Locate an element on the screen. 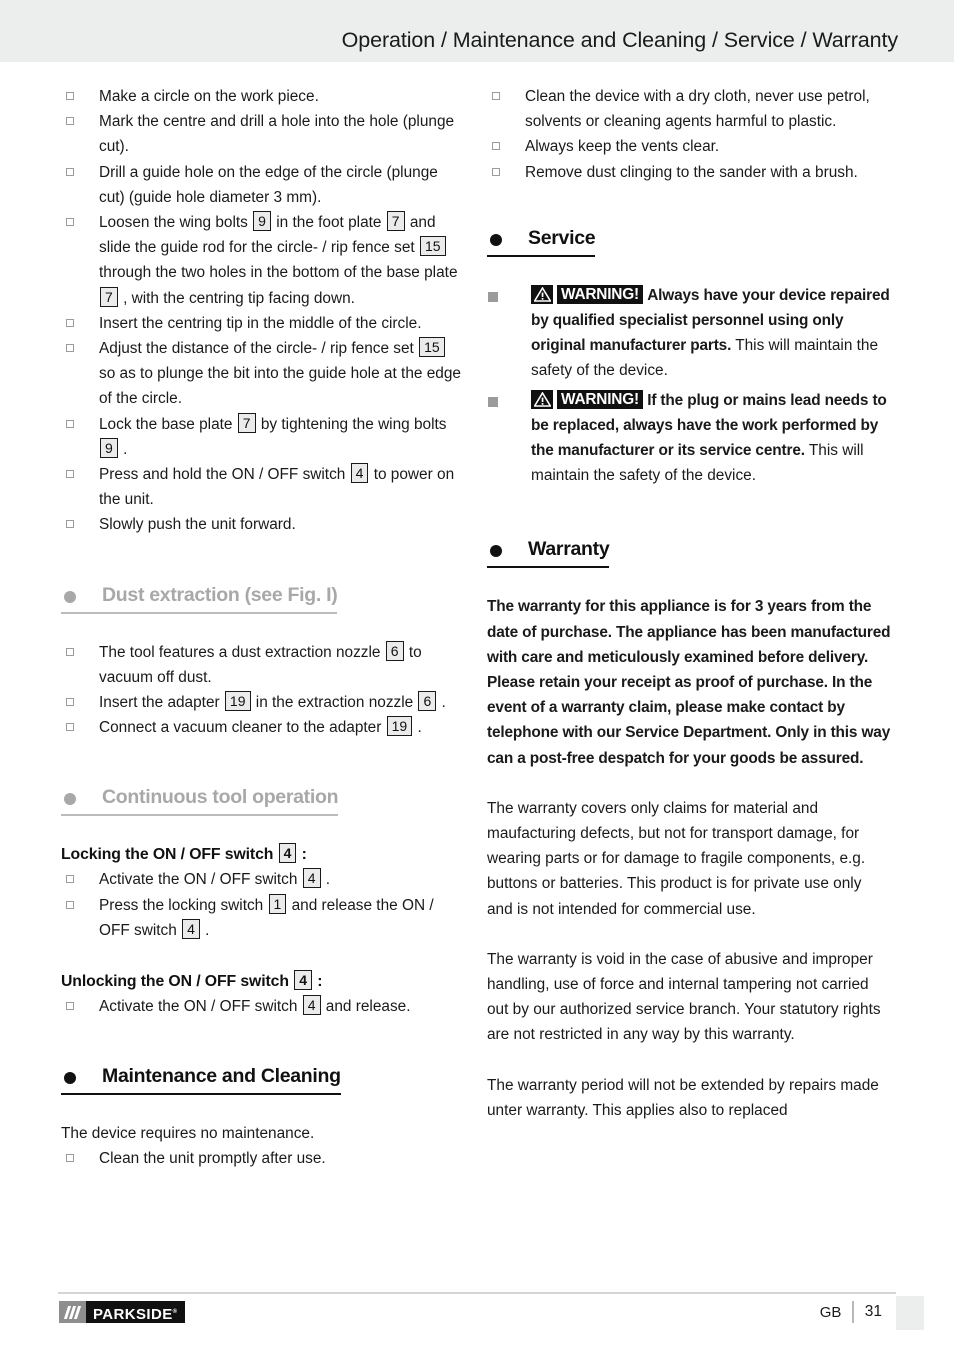  reference-number-9: 9 is located at coordinates (109, 447).